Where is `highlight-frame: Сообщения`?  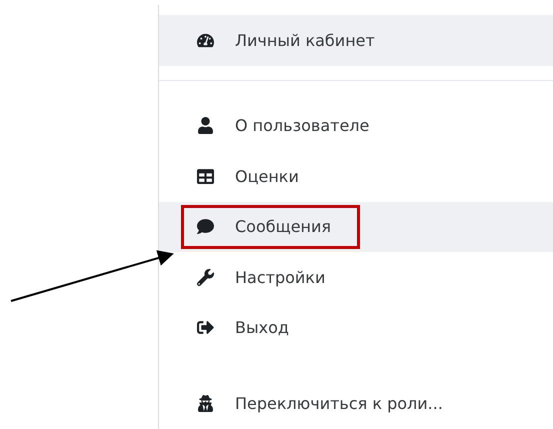 highlight-frame: Сообщения is located at coordinates (270, 226).